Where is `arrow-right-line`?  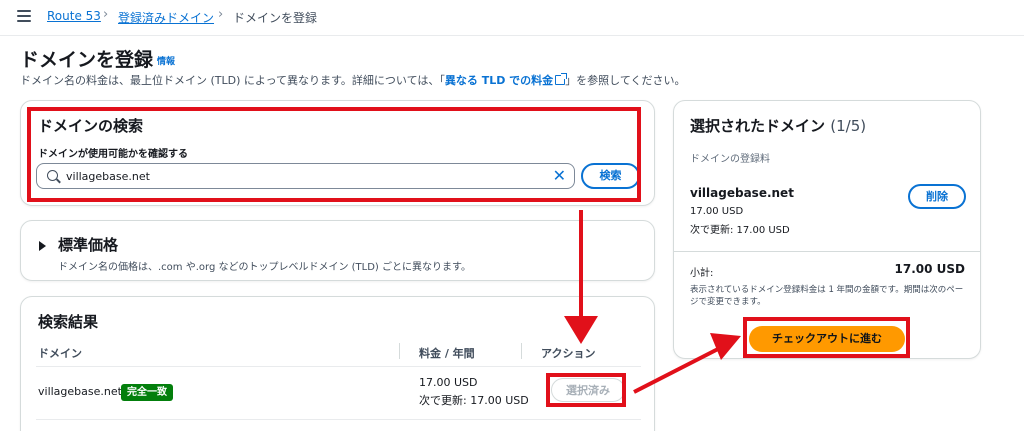
arrow-right-line is located at coordinates (676, 370).